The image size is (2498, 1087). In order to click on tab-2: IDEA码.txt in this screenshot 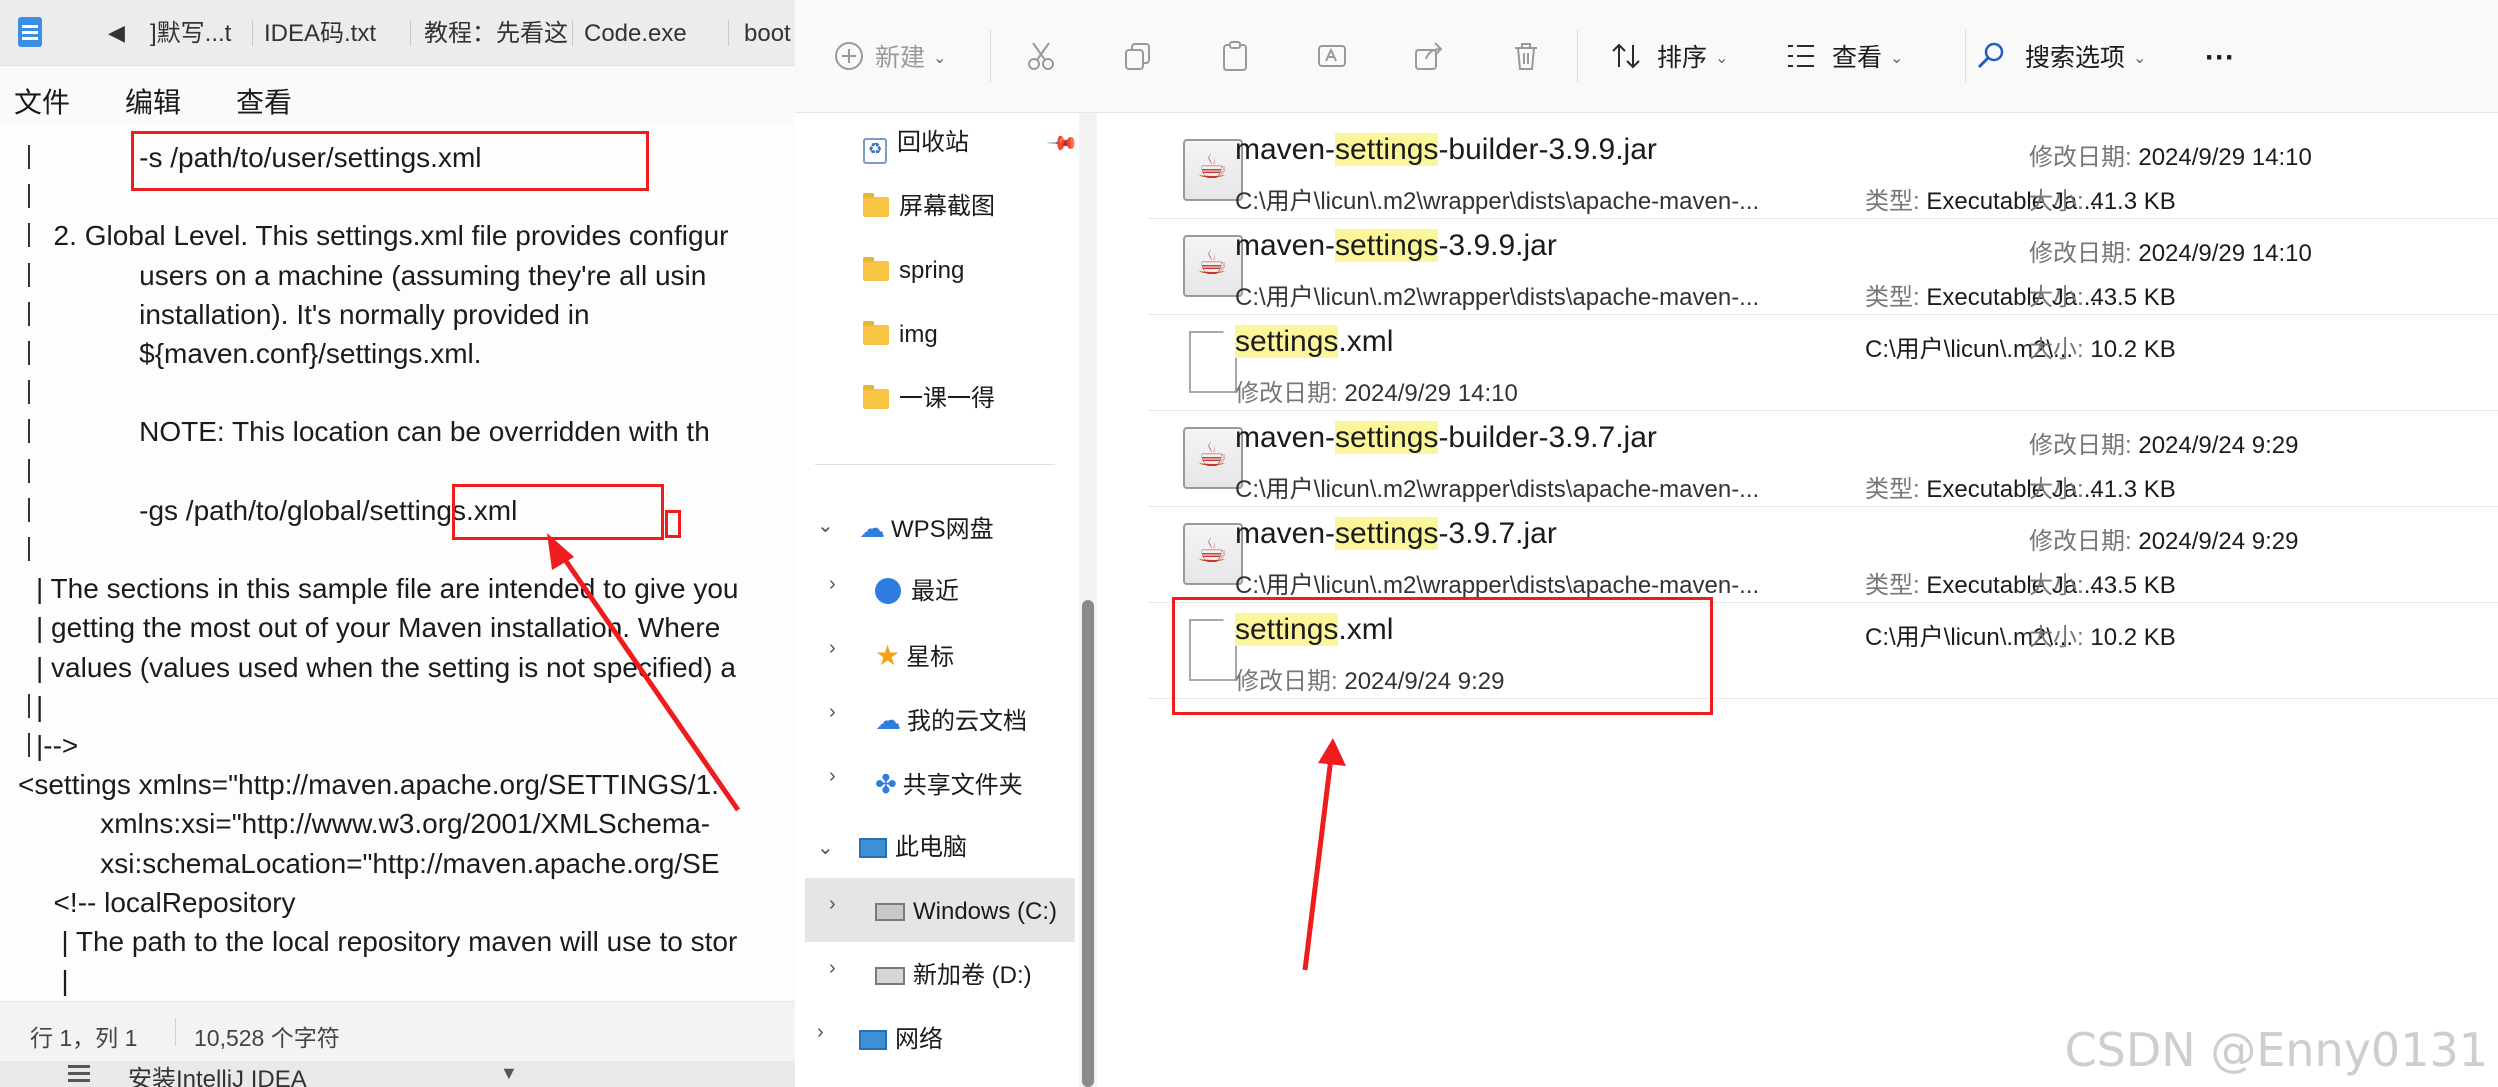, I will do `click(331, 34)`.